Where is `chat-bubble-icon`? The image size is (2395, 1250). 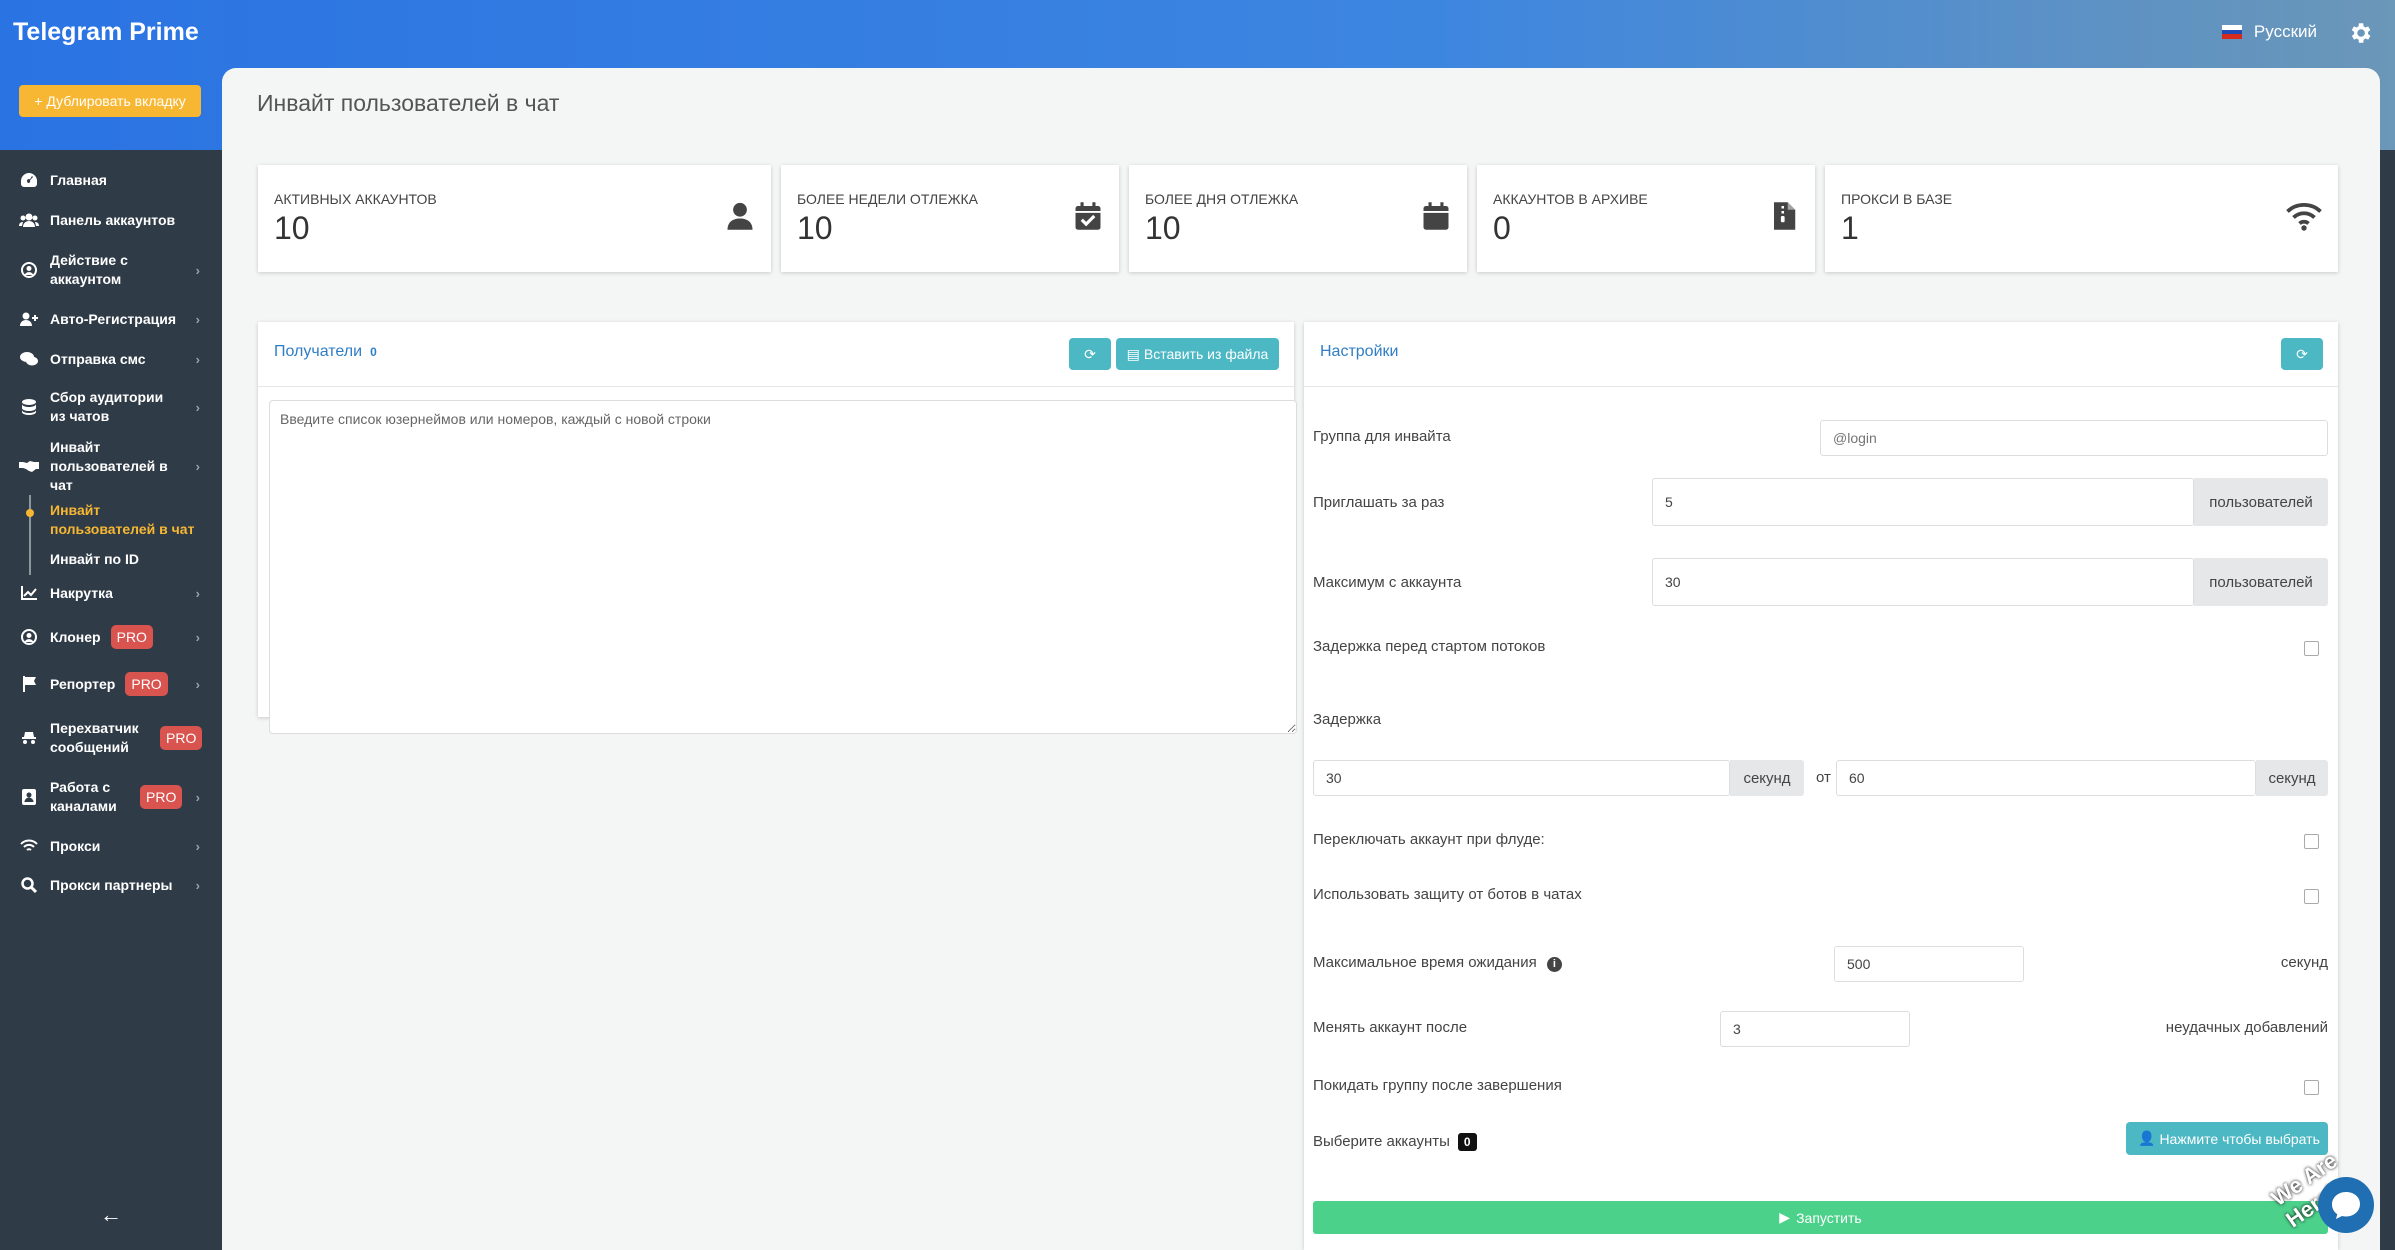
chat-bubble-icon is located at coordinates (2346, 1205).